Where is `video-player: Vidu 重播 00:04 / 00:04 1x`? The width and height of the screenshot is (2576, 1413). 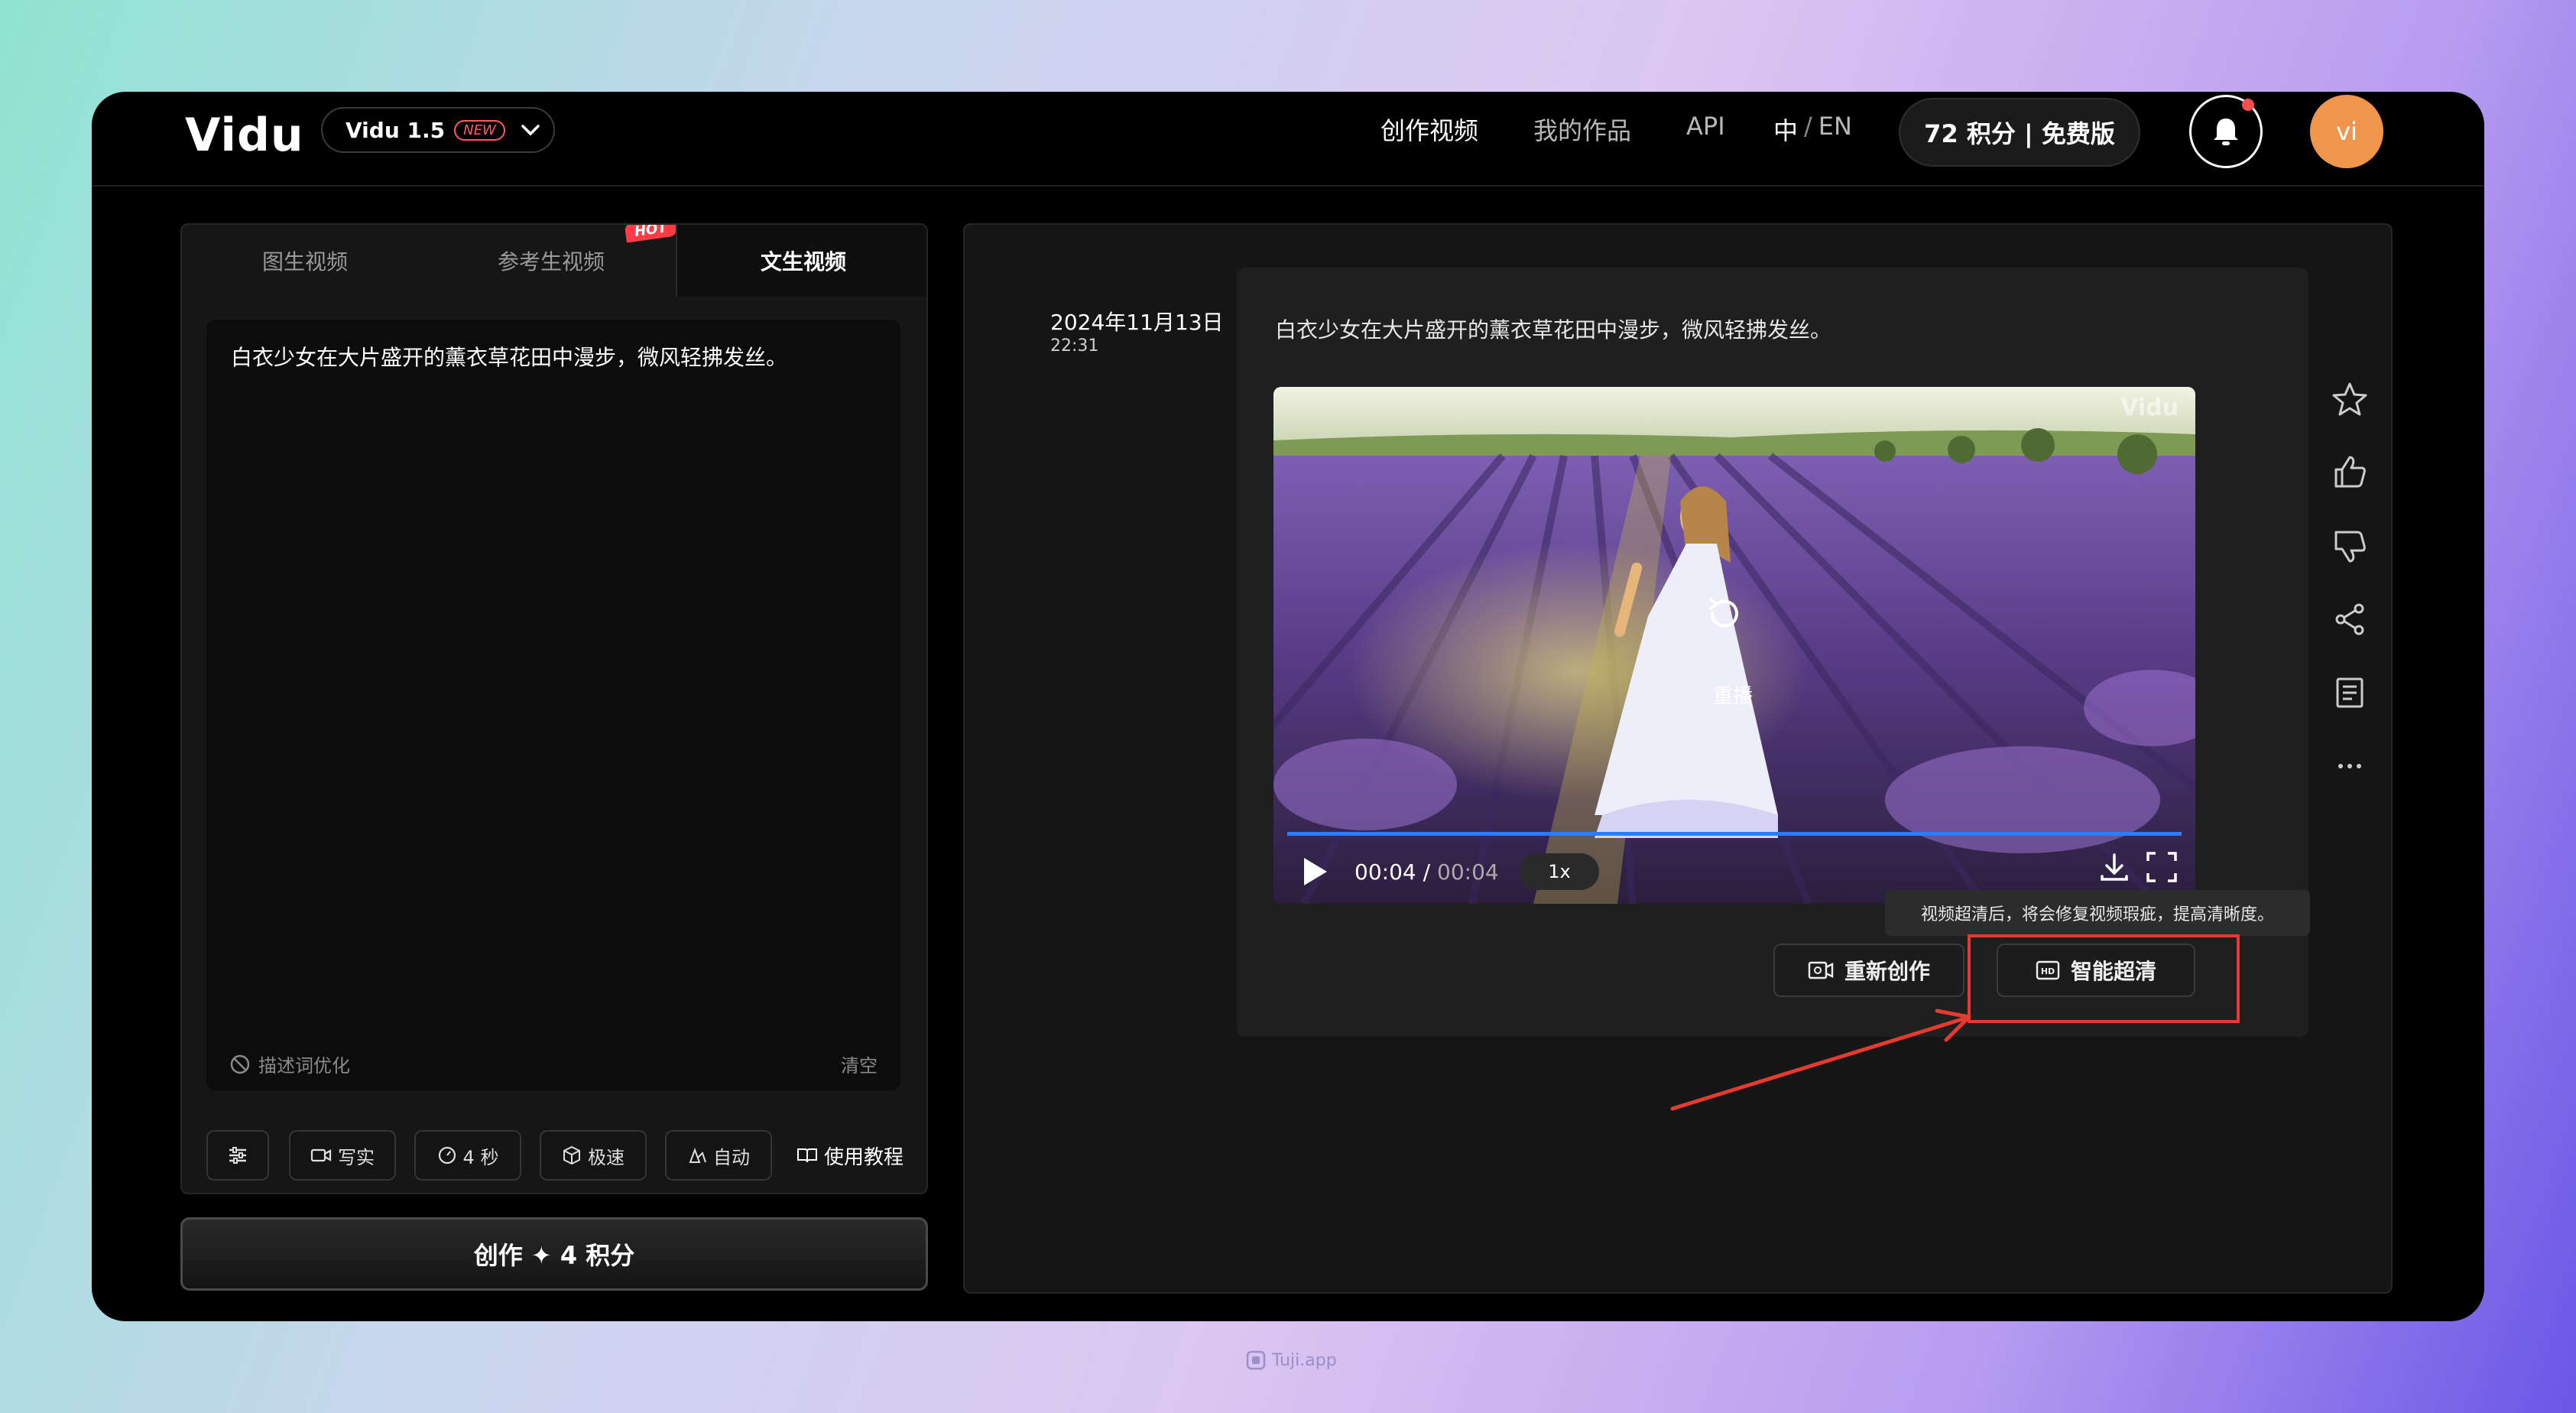
video-player: Vidu 重播 00:04 / 00:04 1x is located at coordinates (1734, 645).